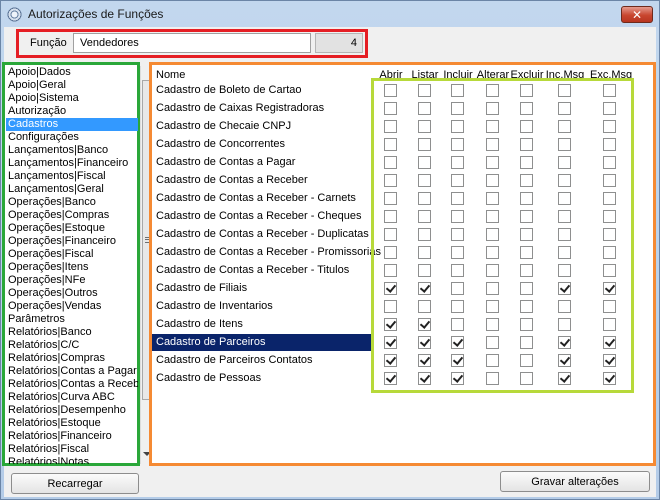 This screenshot has height=500, width=660. I want to click on row-name-cell: Cadastro de Contas a Receber - Cheques, so click(259, 216).